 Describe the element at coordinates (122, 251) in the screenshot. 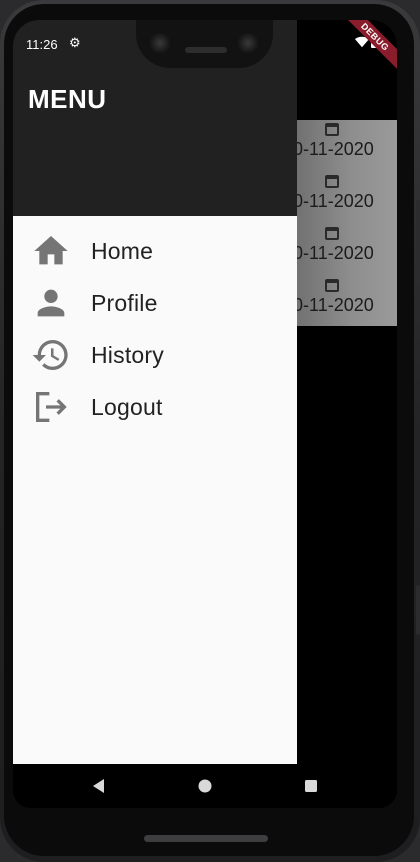

I see `menu-item-label: Home` at that location.